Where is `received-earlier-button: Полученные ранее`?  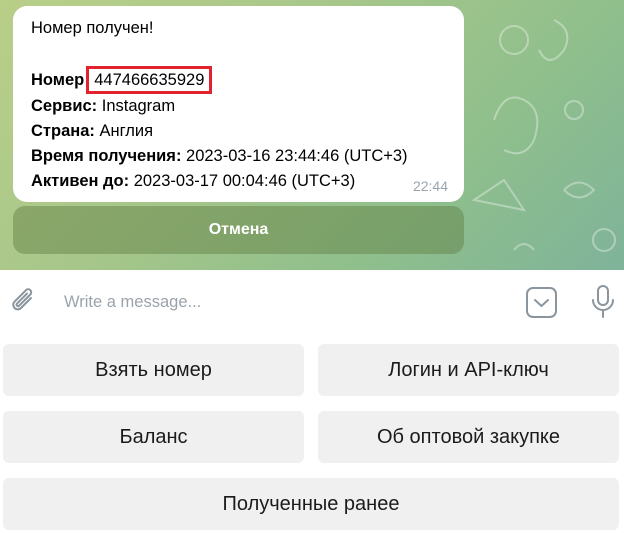 received-earlier-button: Полученные ранее is located at coordinates (311, 504).